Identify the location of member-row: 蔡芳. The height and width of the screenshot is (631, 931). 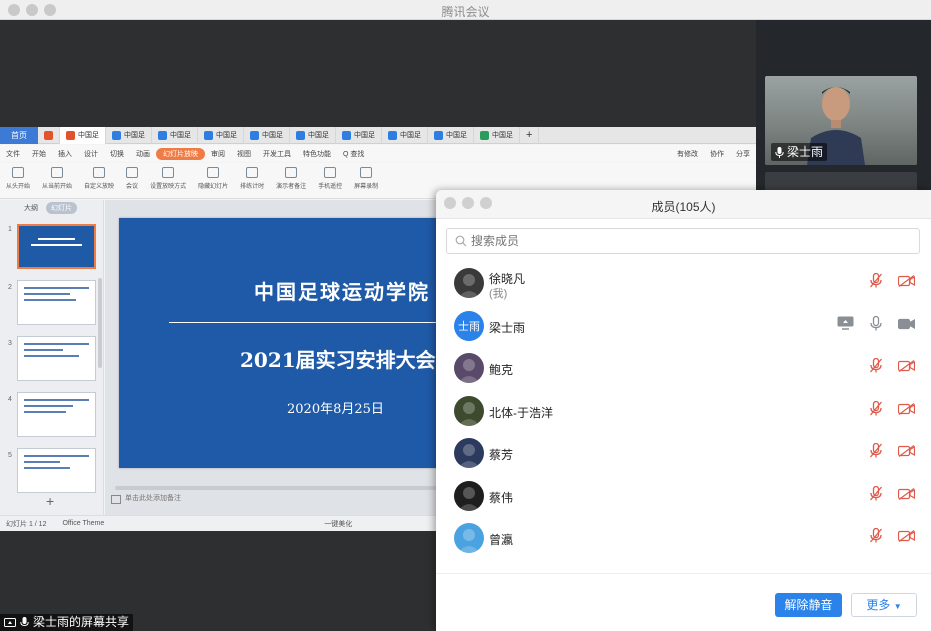
(683, 453).